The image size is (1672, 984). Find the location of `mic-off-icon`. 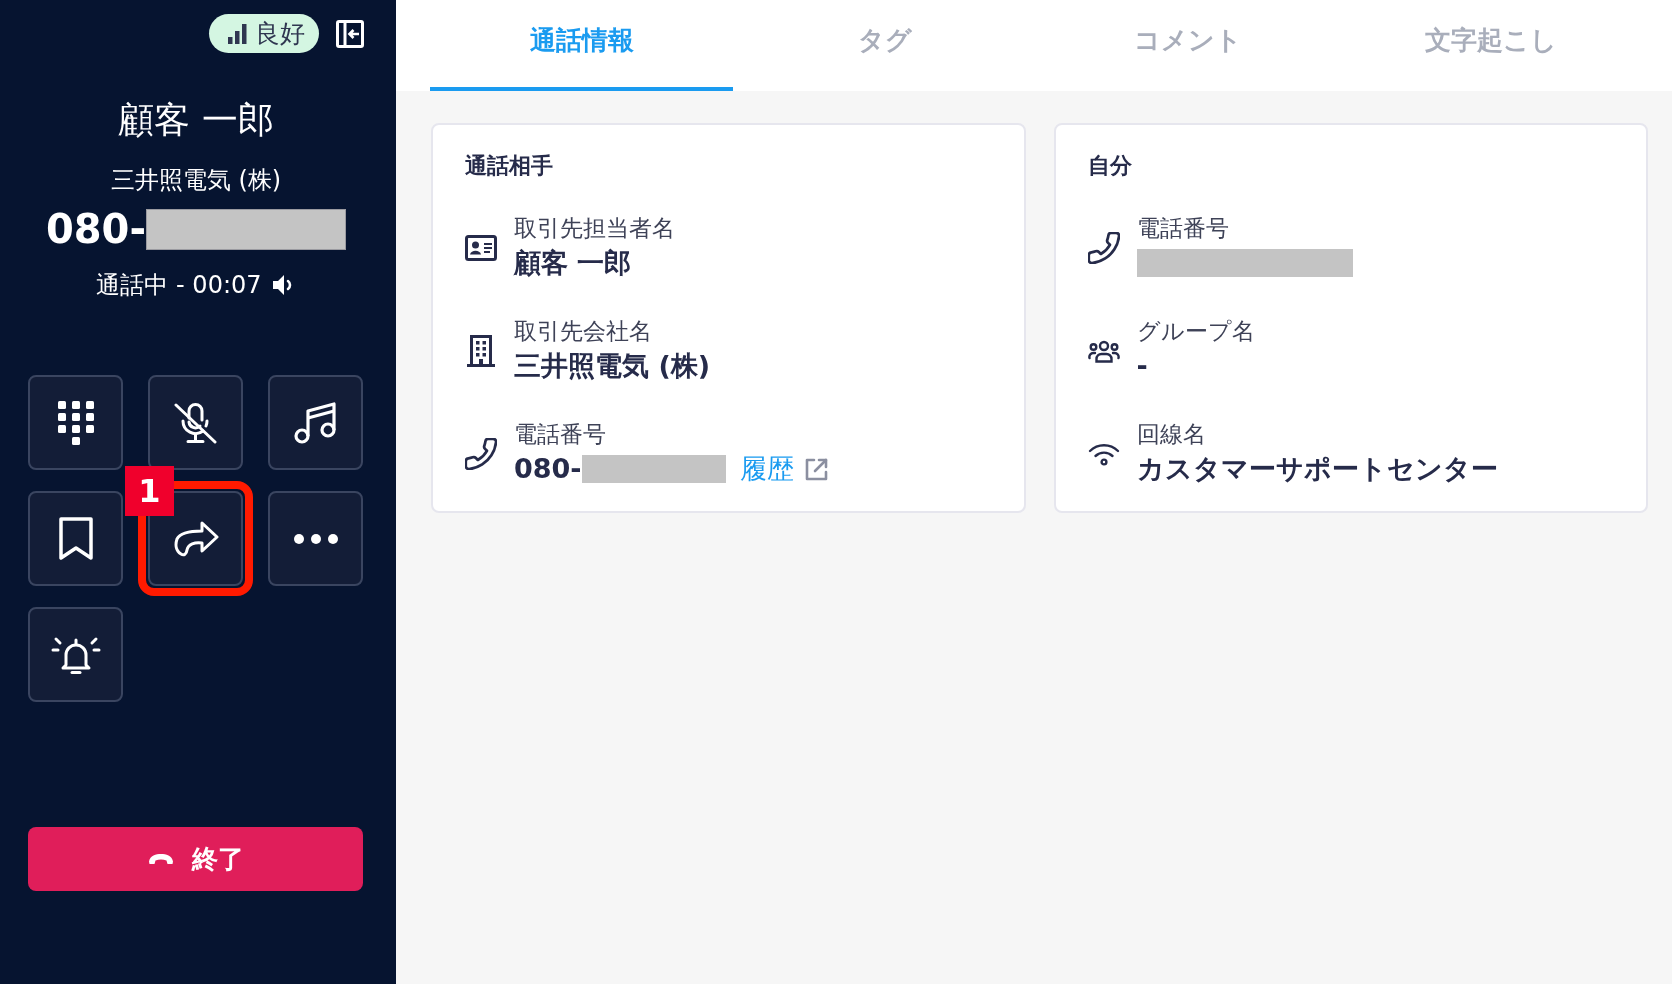

mic-off-icon is located at coordinates (195, 422).